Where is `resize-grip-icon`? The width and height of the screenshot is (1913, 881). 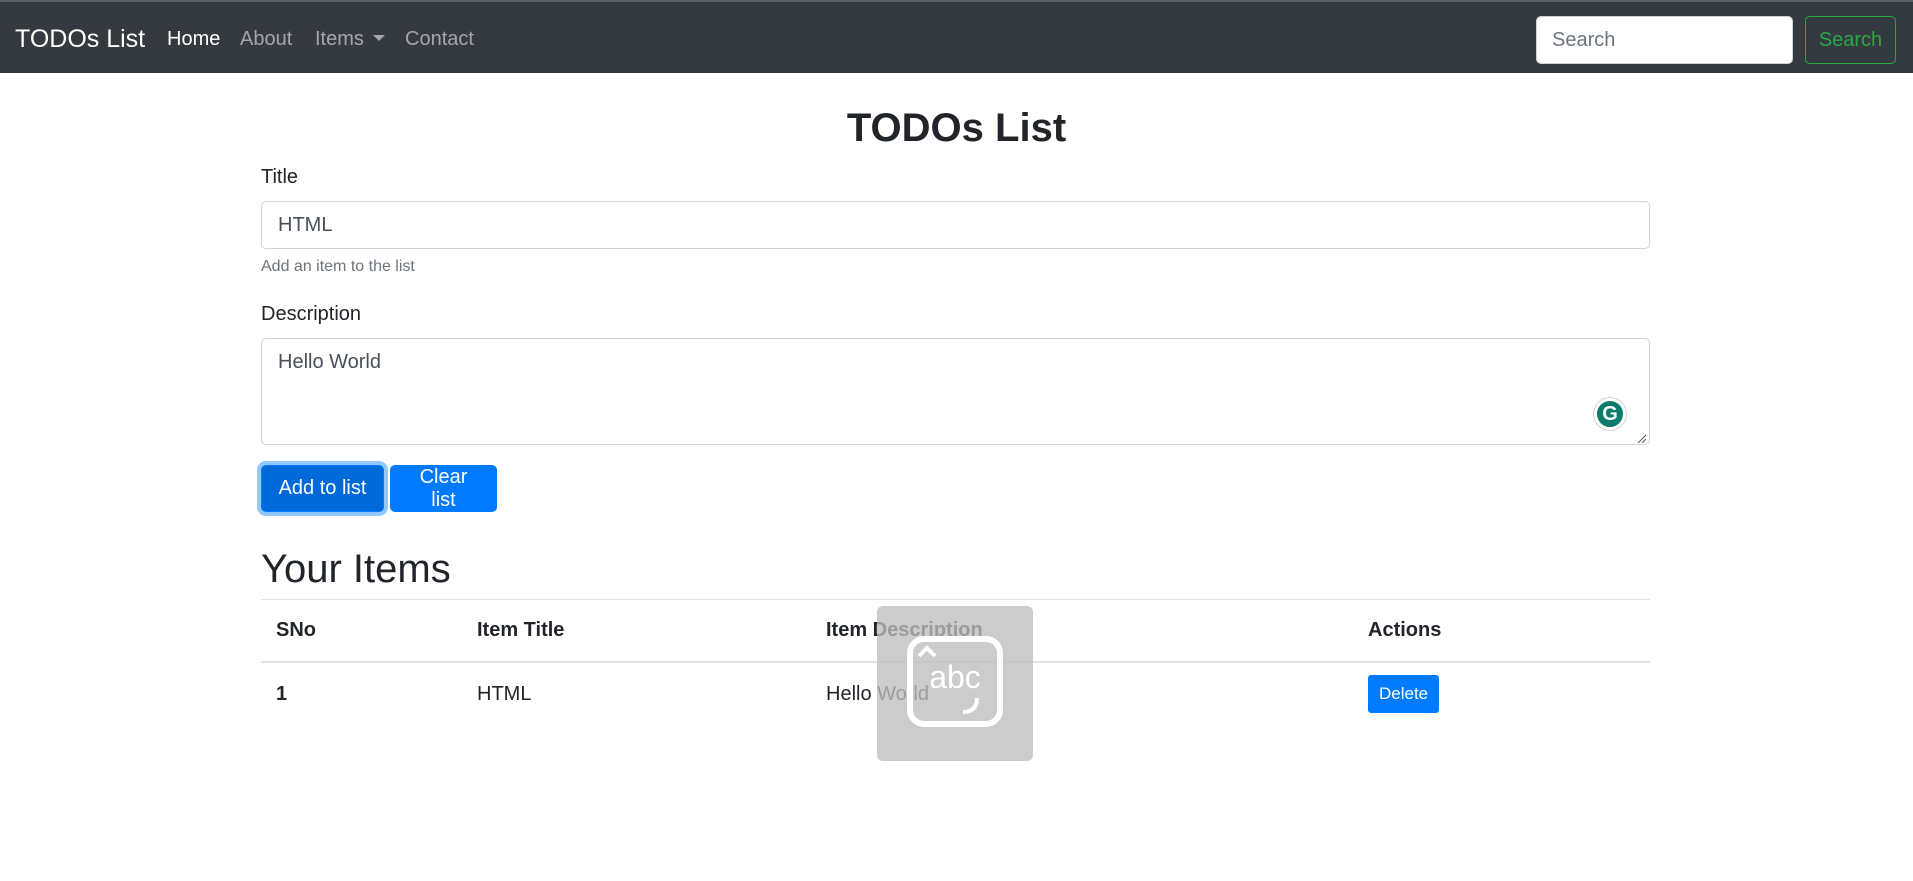
resize-grip-icon is located at coordinates (1641, 438).